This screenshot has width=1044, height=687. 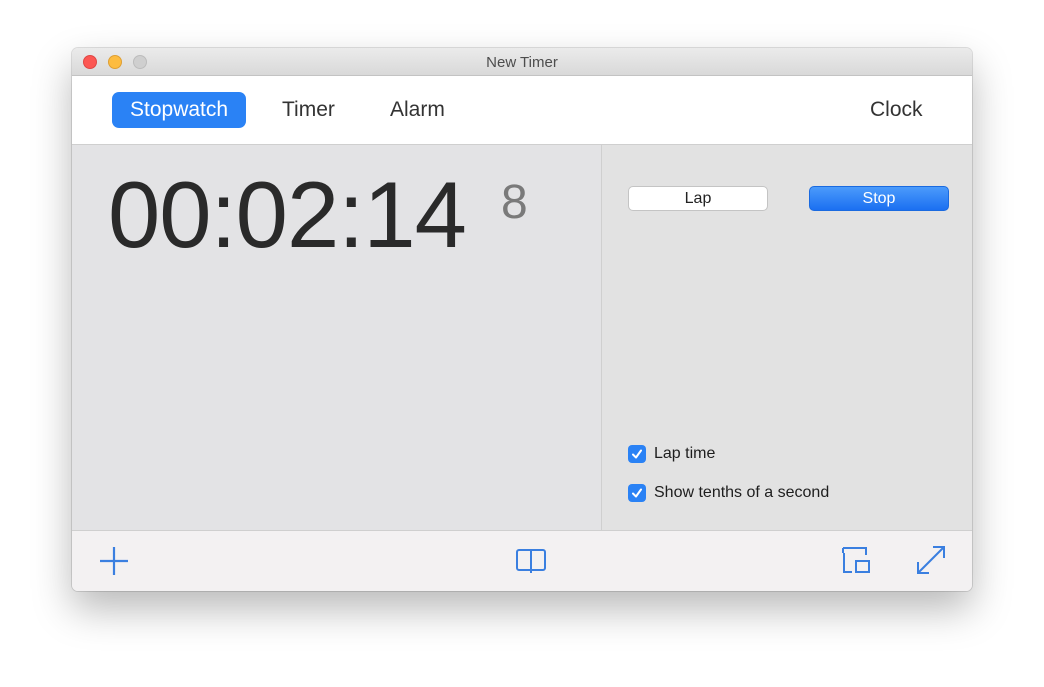 What do you see at coordinates (698, 198) in the screenshot?
I see `lap-button: Lap` at bounding box center [698, 198].